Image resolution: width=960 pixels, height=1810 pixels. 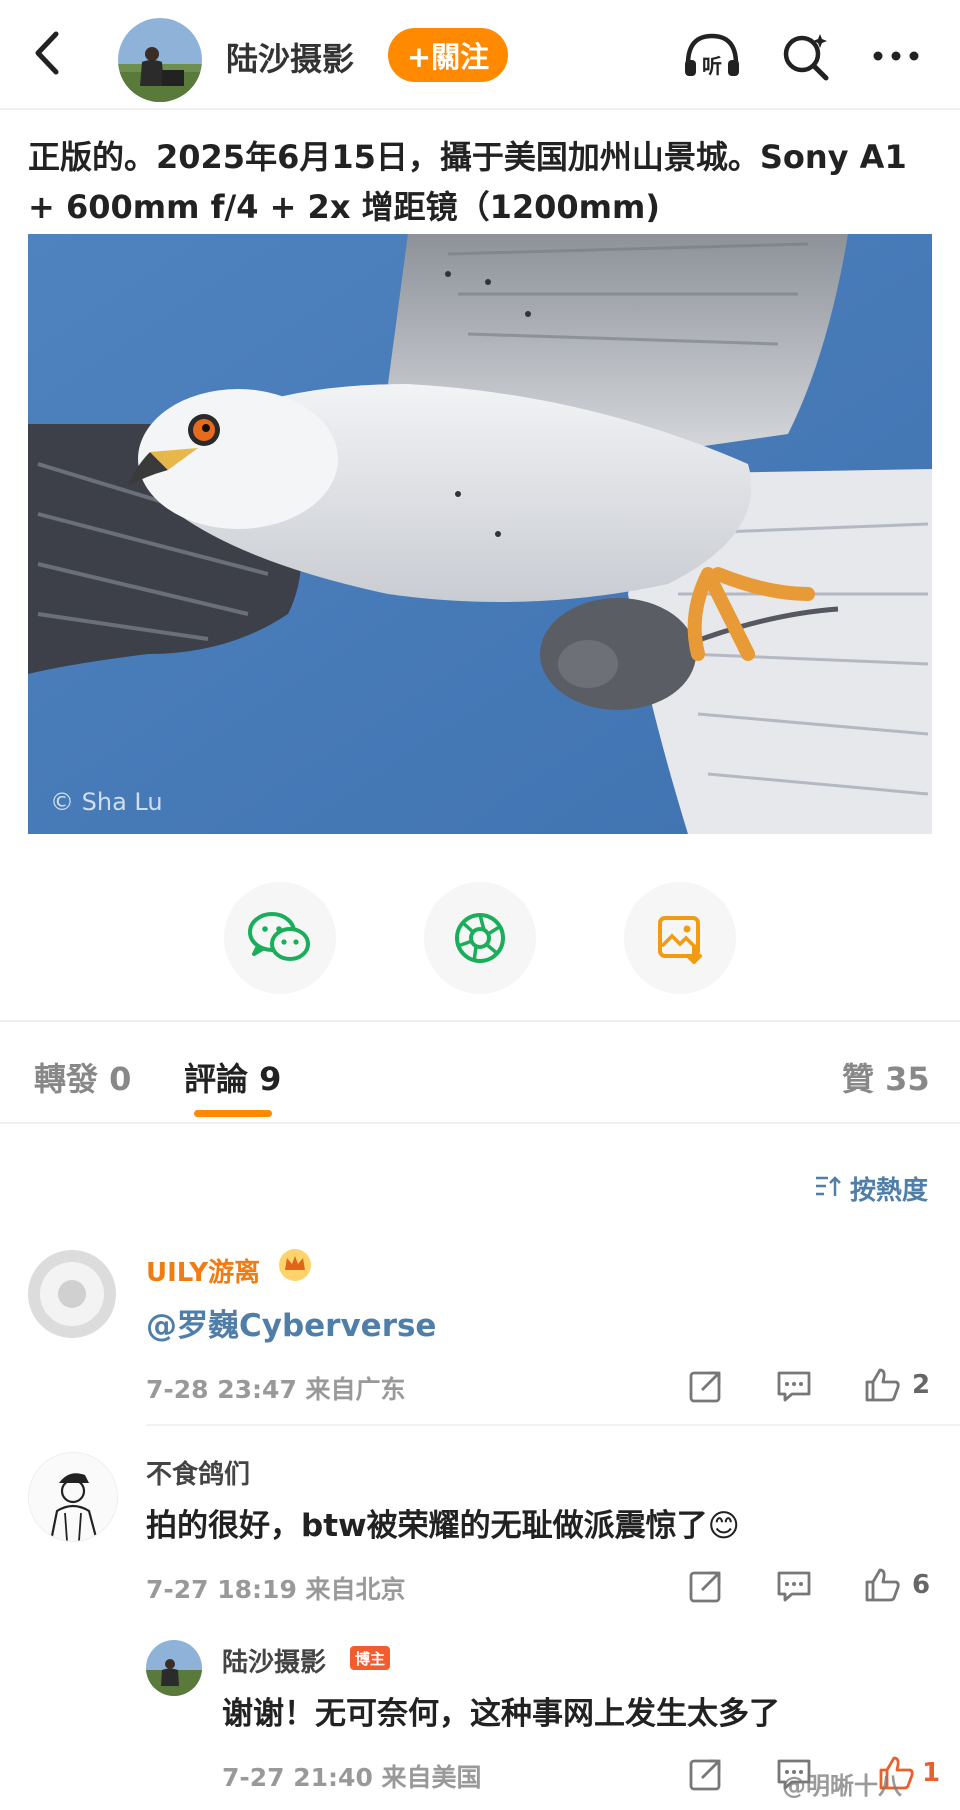 I want to click on author-badge: 博主, so click(x=370, y=1658).